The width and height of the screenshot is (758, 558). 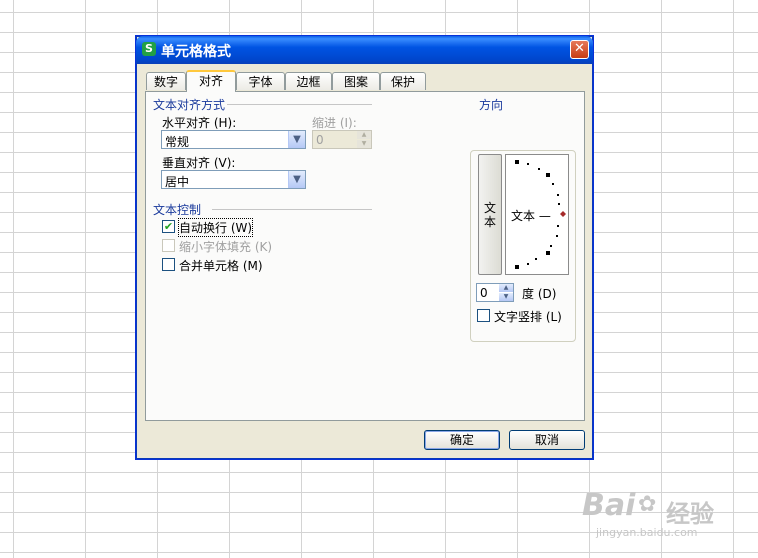 What do you see at coordinates (260, 81) in the screenshot?
I see `tab-font: 字体` at bounding box center [260, 81].